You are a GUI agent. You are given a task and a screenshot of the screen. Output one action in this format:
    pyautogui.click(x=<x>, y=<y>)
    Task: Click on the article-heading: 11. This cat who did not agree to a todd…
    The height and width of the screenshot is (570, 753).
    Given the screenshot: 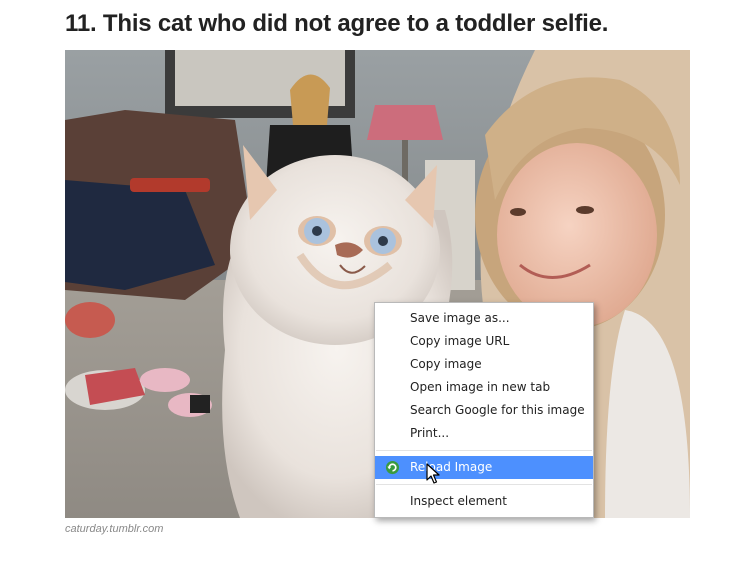 What is the action you would take?
    pyautogui.click(x=337, y=23)
    